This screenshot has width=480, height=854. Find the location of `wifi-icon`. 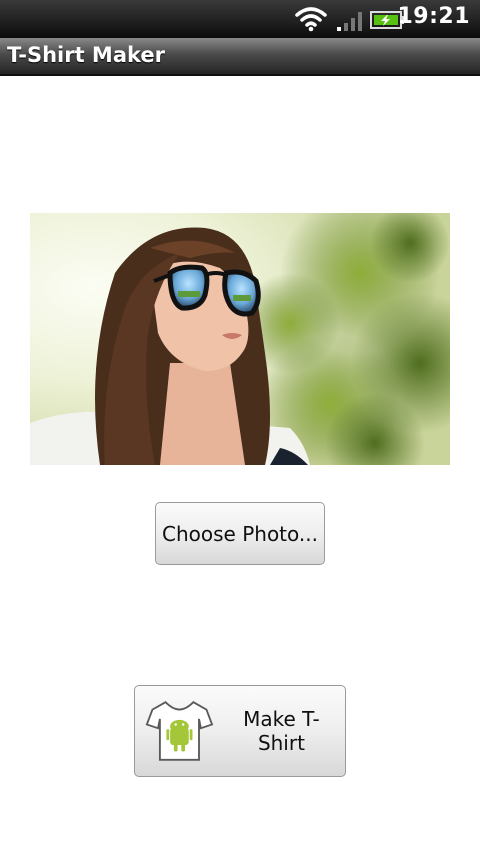

wifi-icon is located at coordinates (311, 19).